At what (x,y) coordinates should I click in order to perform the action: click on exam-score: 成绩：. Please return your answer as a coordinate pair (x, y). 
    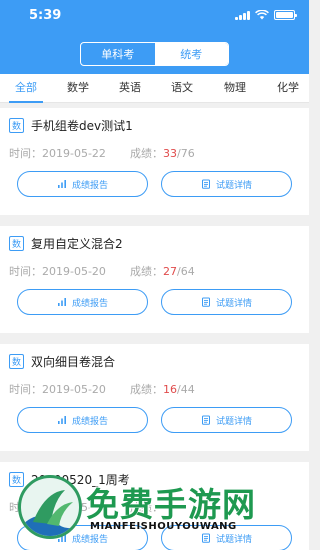
    Looking at the image, I should click on (146, 507).